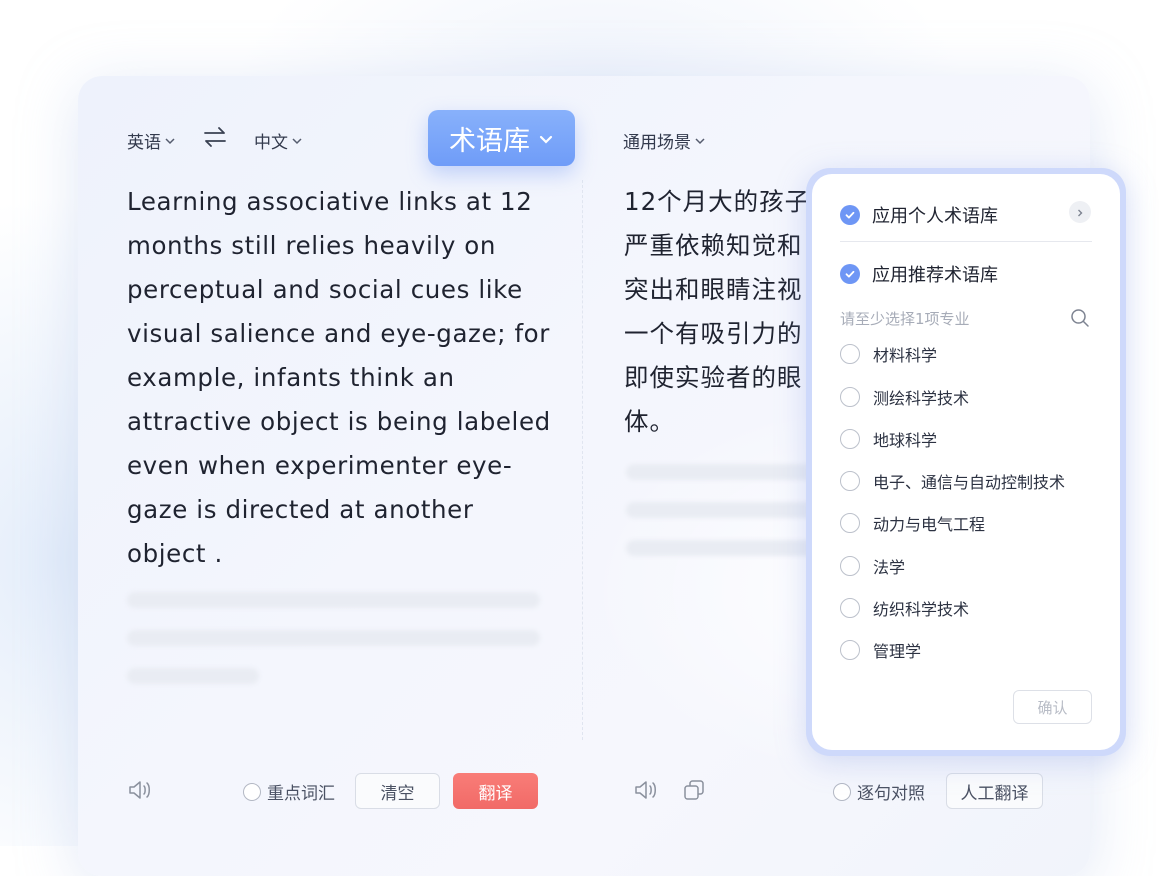 This screenshot has height=876, width=1168. I want to click on specialty-label: 地球科学, so click(905, 440).